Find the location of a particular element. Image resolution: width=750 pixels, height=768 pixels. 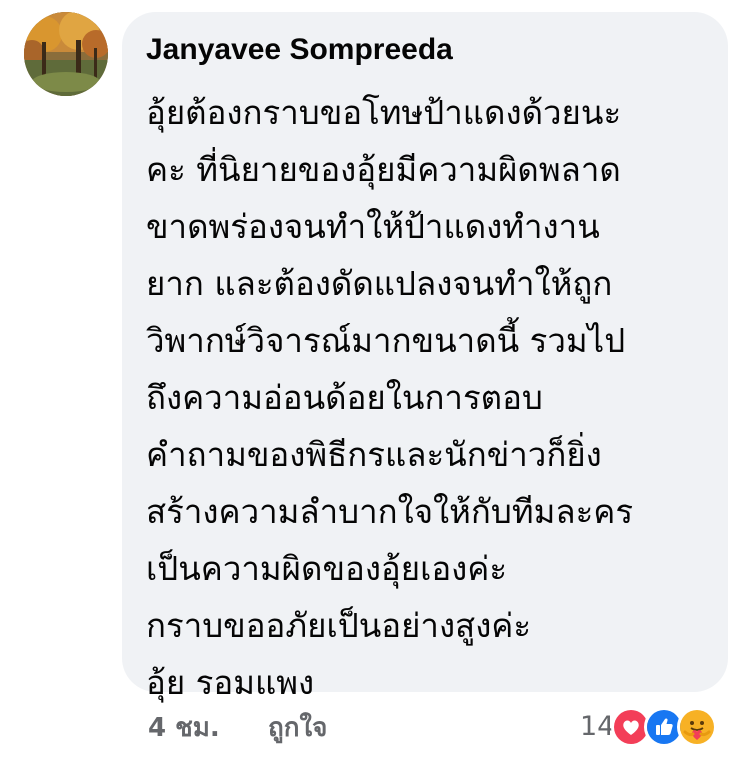

comment-line: ขาดพร่องจนทำให้ป้าแดงทำงาน is located at coordinates (373, 226).